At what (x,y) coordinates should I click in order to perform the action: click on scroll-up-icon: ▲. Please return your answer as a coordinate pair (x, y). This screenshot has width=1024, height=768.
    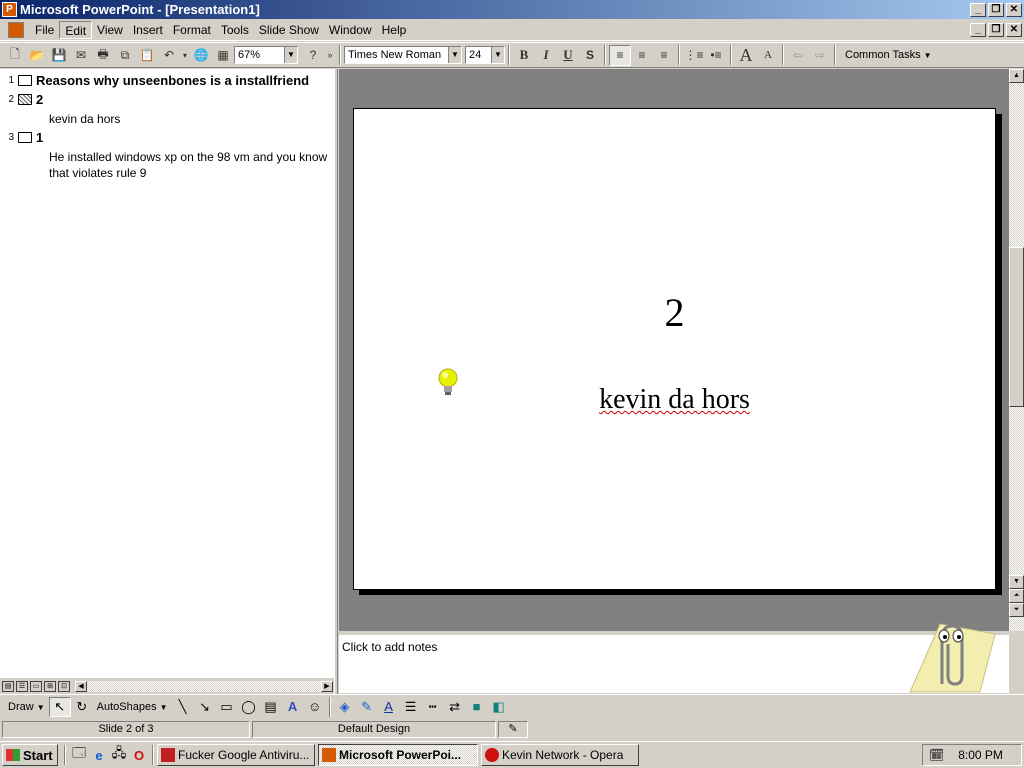
    Looking at the image, I should click on (1016, 76).